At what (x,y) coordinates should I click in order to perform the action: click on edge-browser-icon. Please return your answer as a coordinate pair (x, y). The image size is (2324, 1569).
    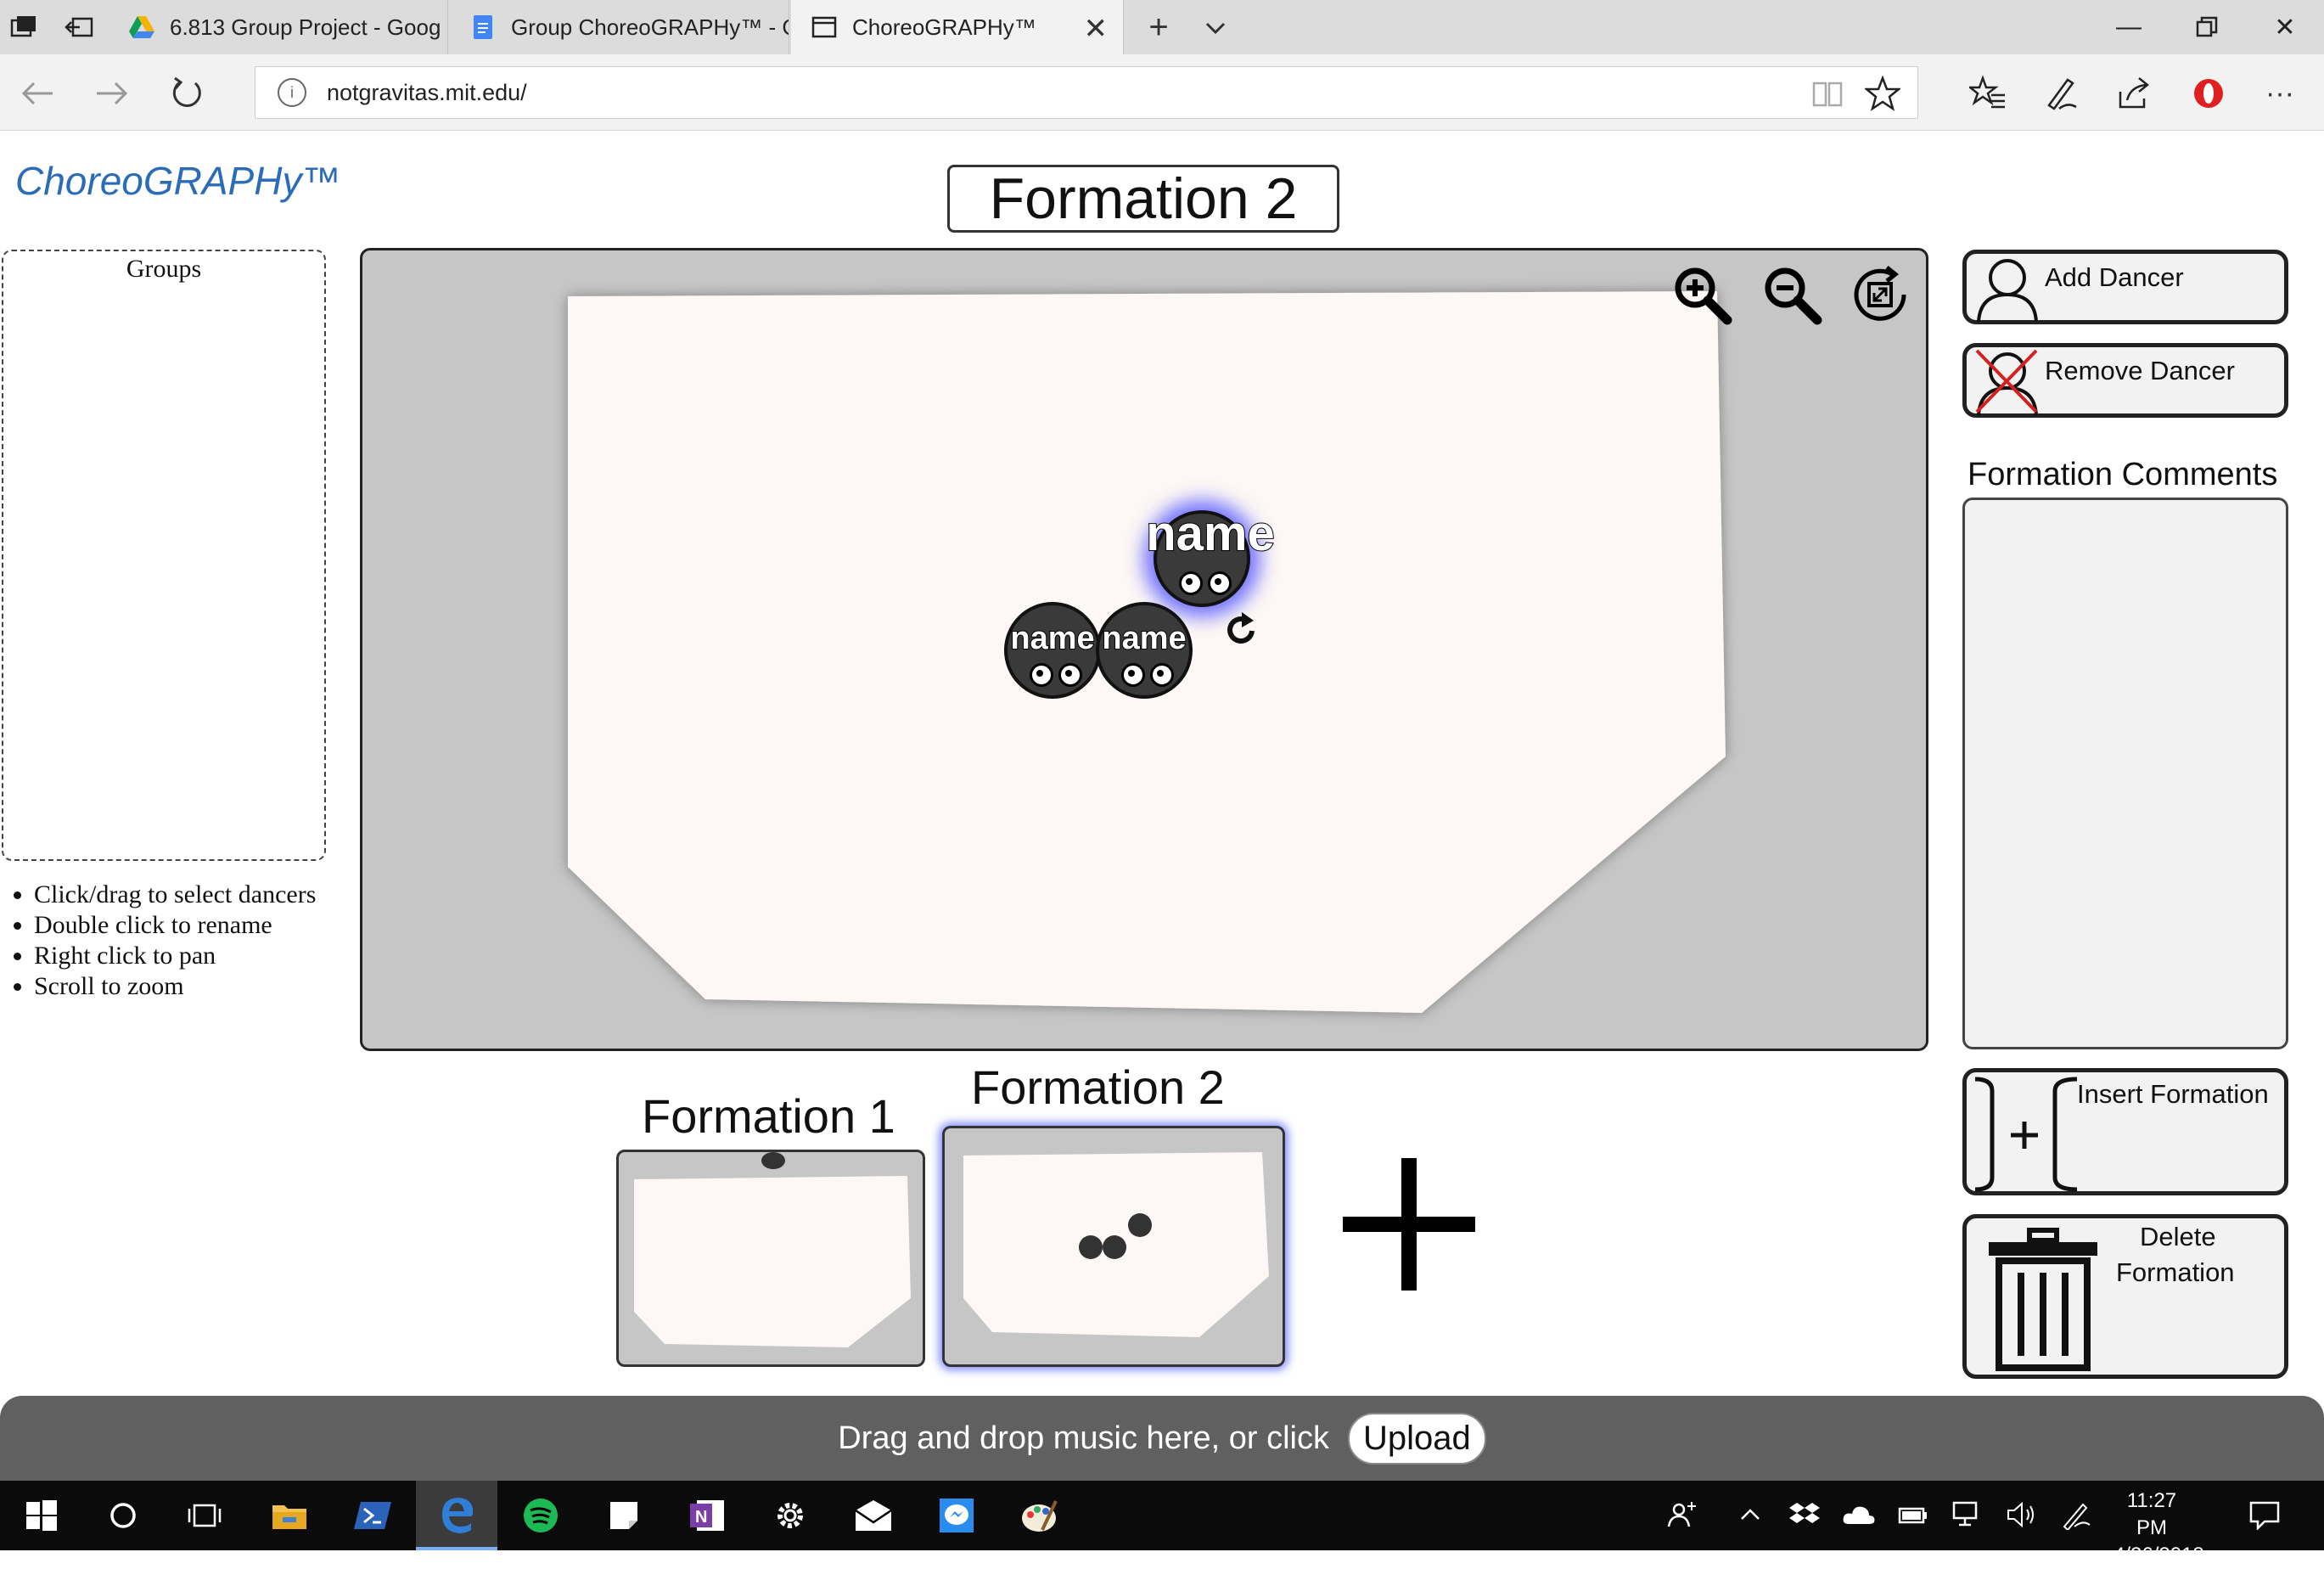
    Looking at the image, I should click on (456, 1515).